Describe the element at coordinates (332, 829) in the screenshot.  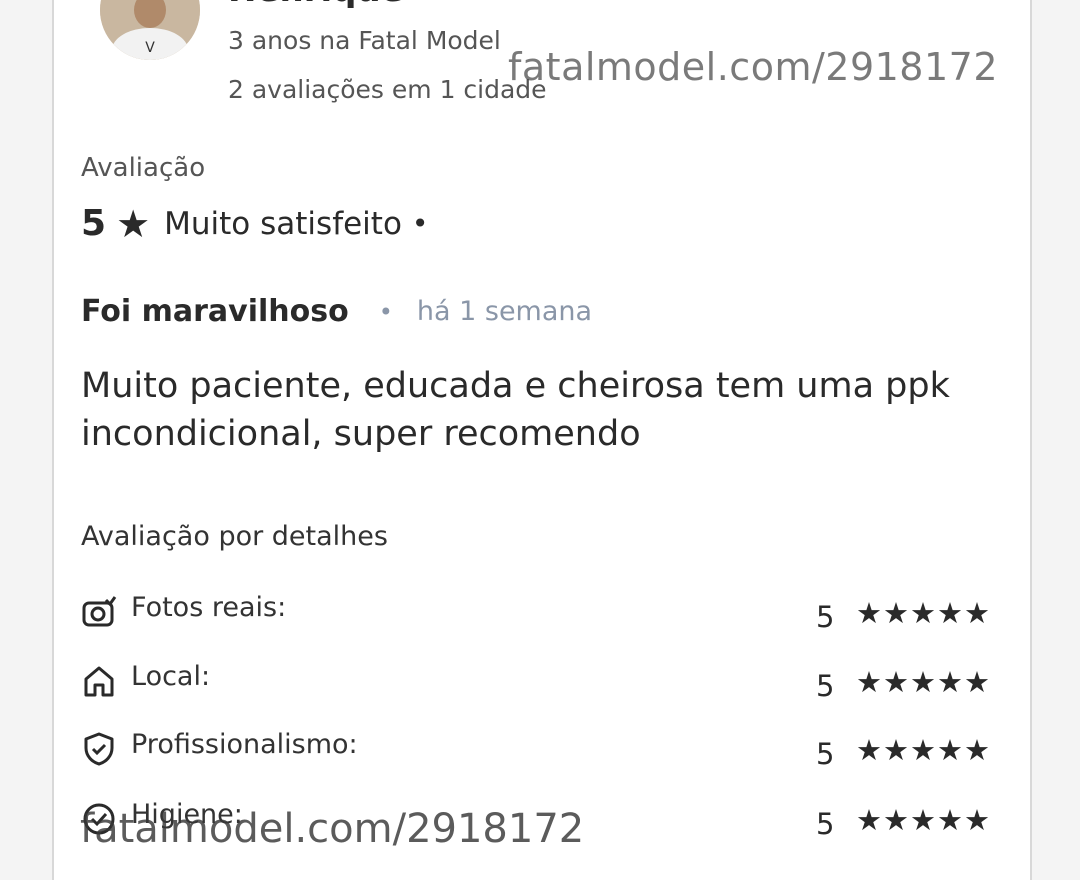
I see `watermark-bottom: fatalmodel.com/2918172` at that location.